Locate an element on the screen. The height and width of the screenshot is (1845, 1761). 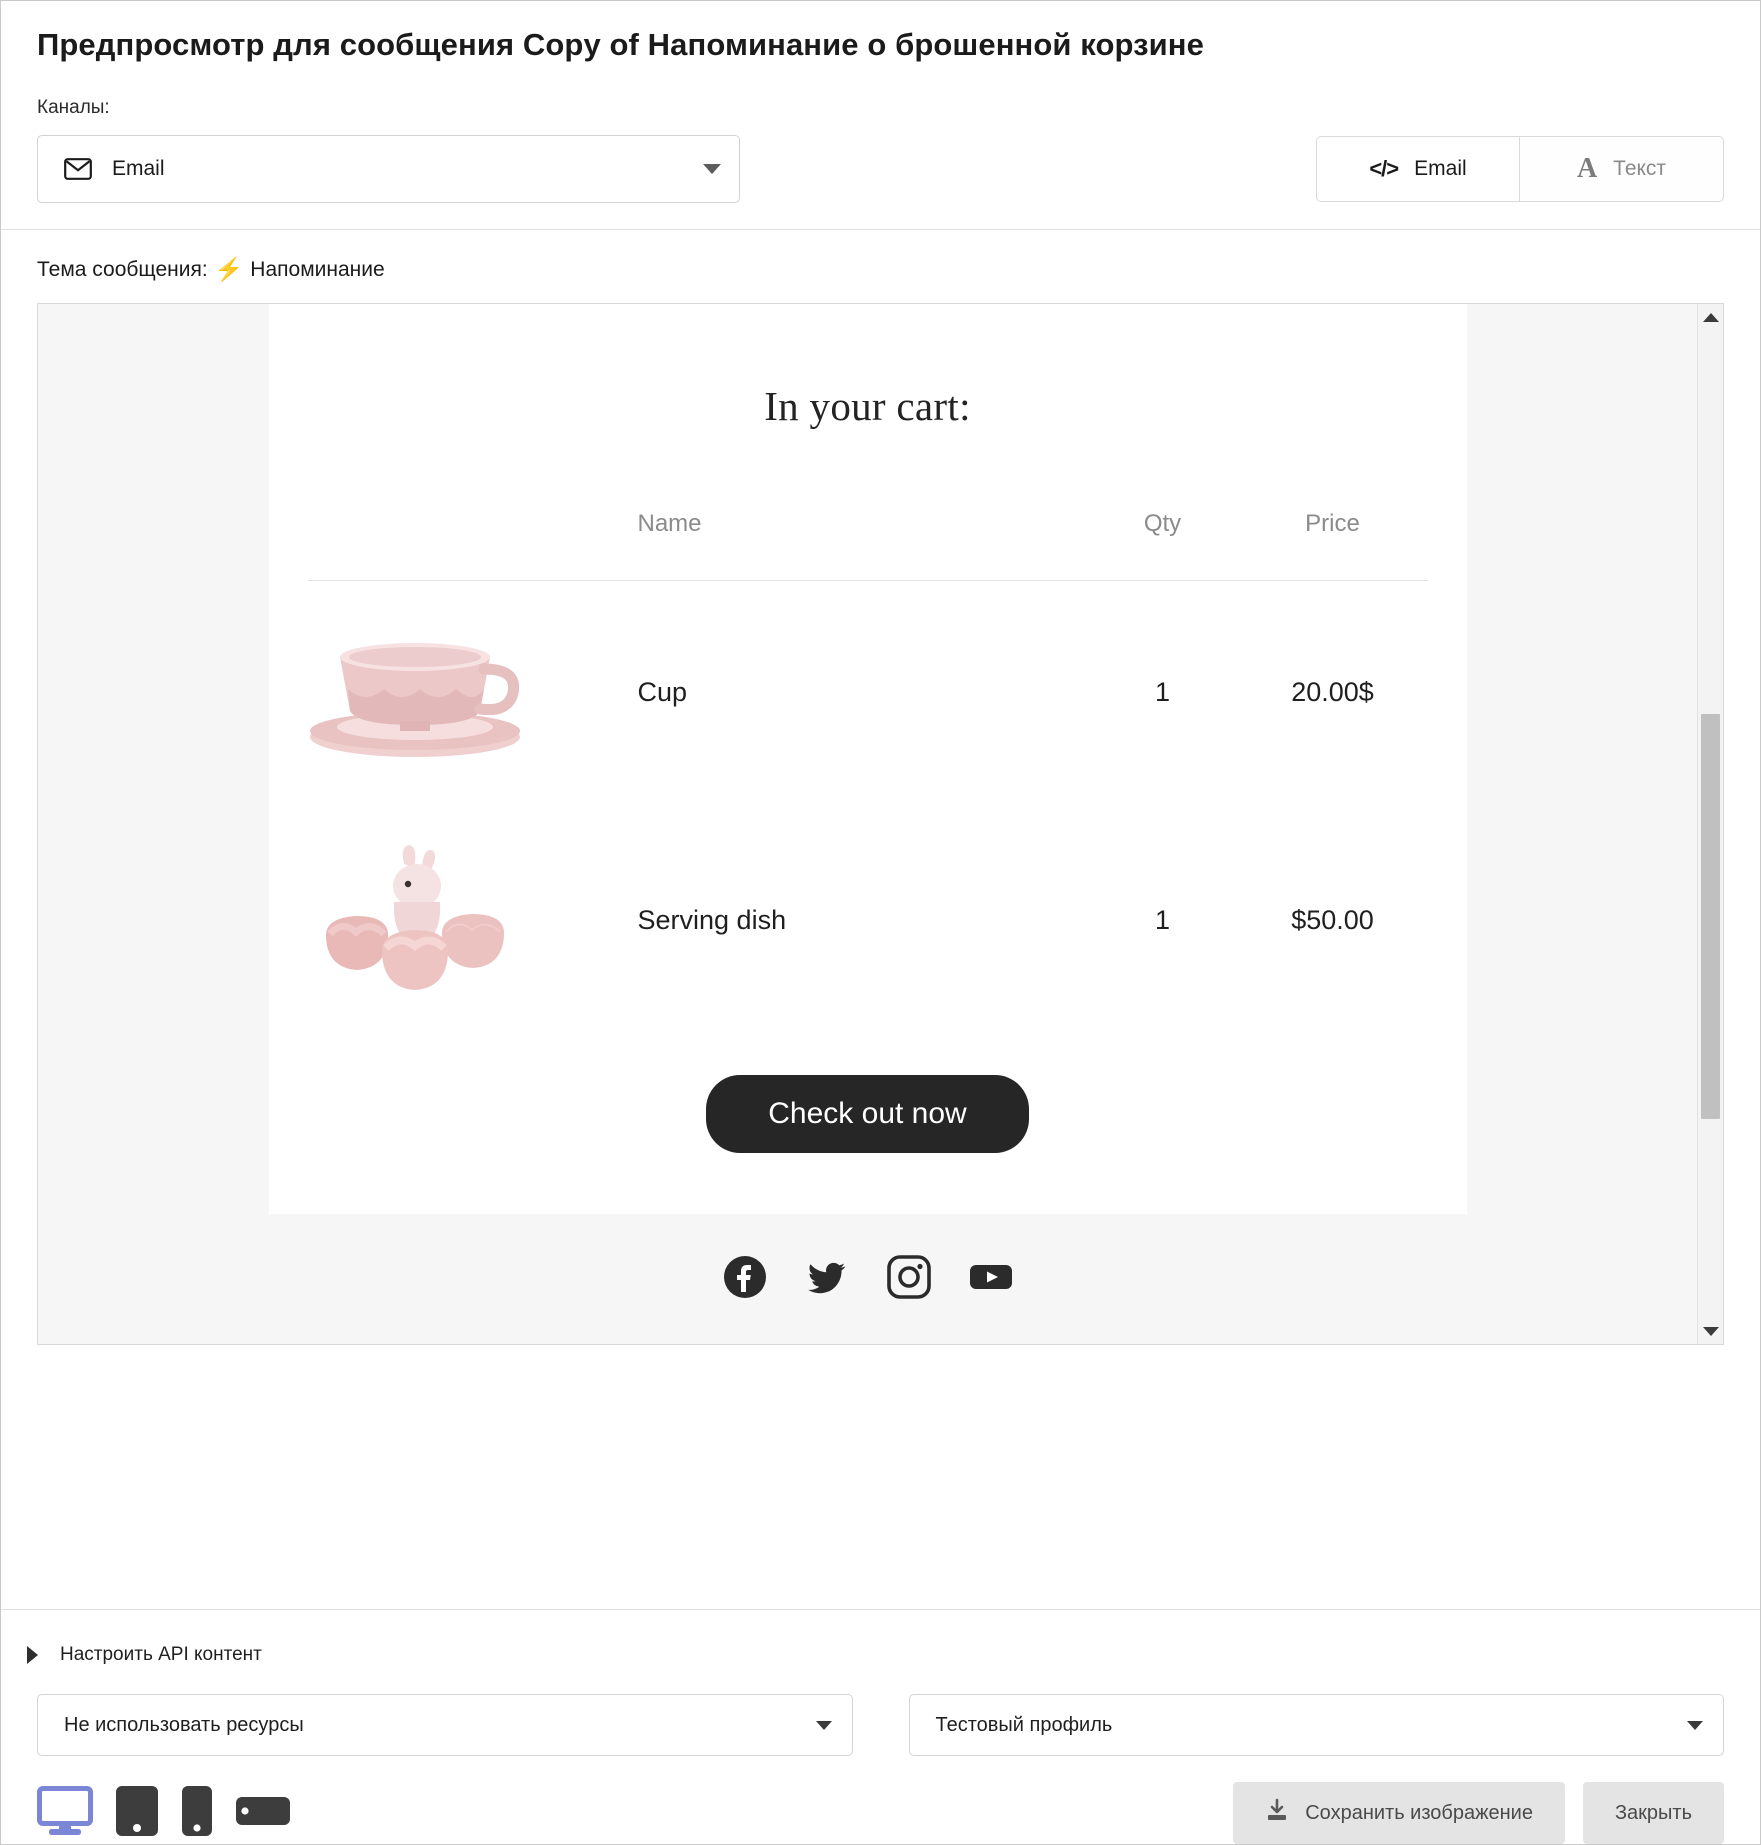
resource-select-value: Не использовать ресурсы is located at coordinates (184, 1724).